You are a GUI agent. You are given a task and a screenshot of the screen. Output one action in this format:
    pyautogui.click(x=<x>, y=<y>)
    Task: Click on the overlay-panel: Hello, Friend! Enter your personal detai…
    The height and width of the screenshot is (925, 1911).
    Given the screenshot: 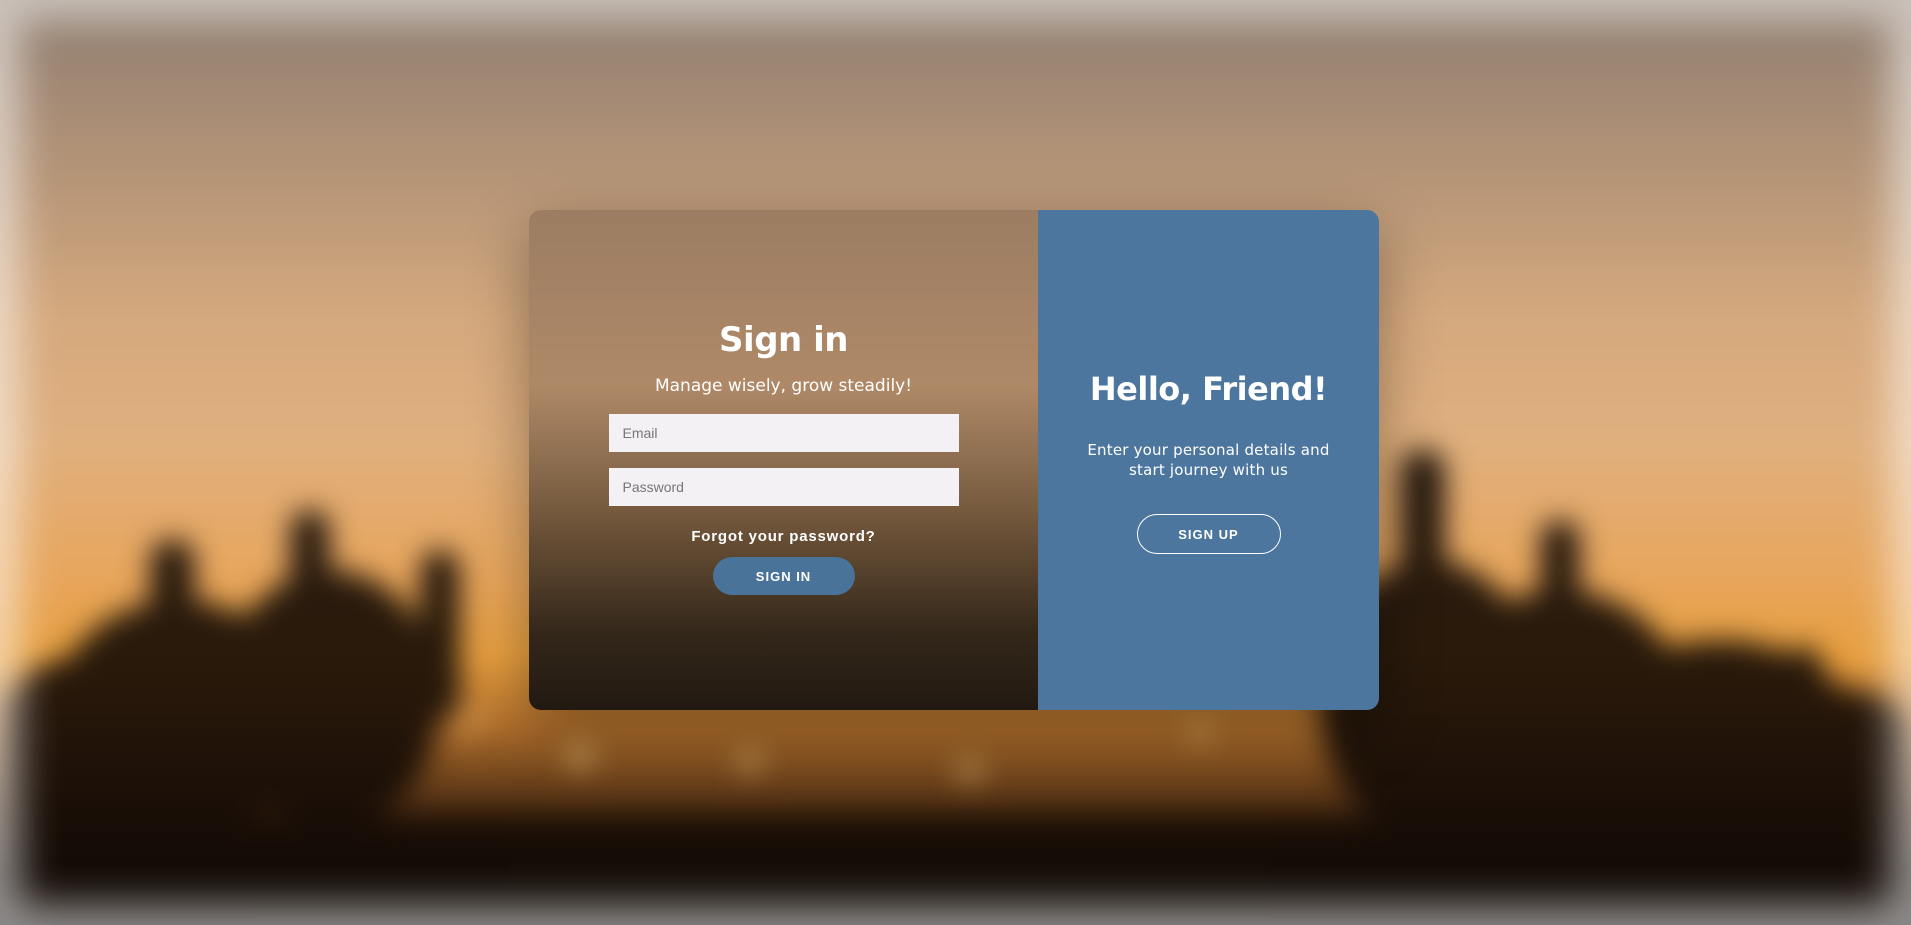 What is the action you would take?
    pyautogui.click(x=1208, y=460)
    